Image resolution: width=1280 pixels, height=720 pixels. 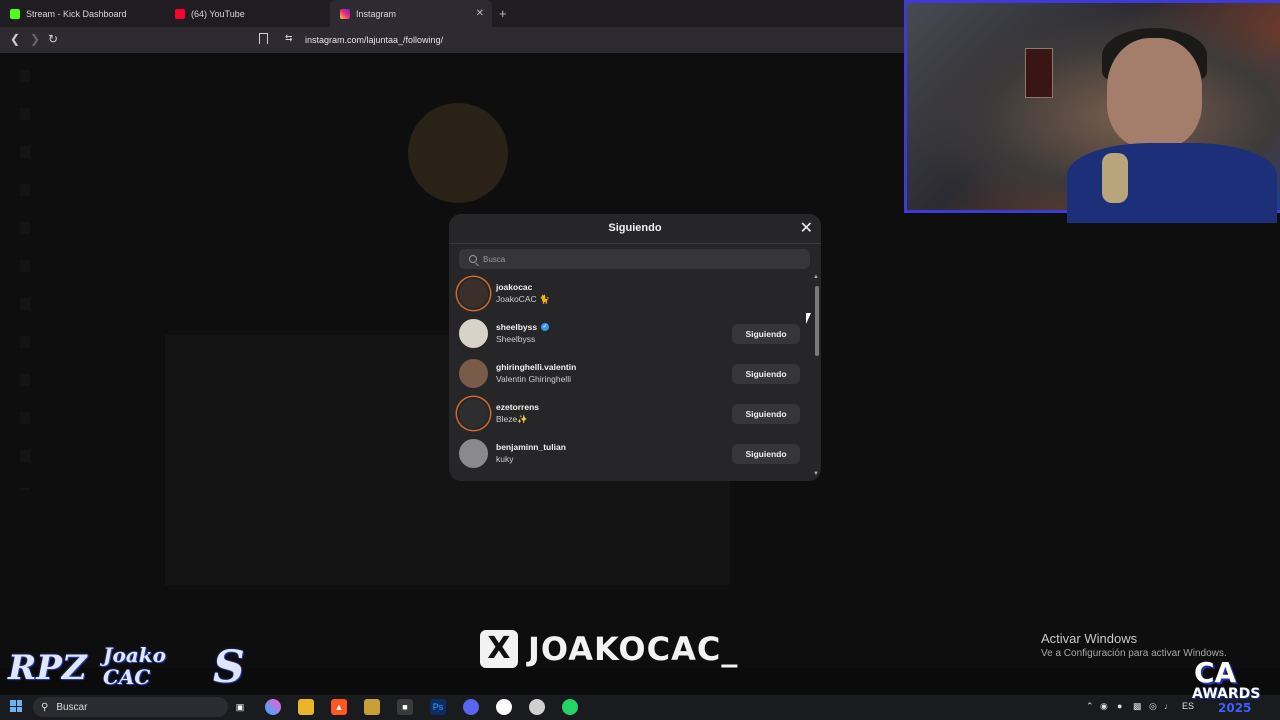 I want to click on s-logo: S, so click(x=229, y=667).